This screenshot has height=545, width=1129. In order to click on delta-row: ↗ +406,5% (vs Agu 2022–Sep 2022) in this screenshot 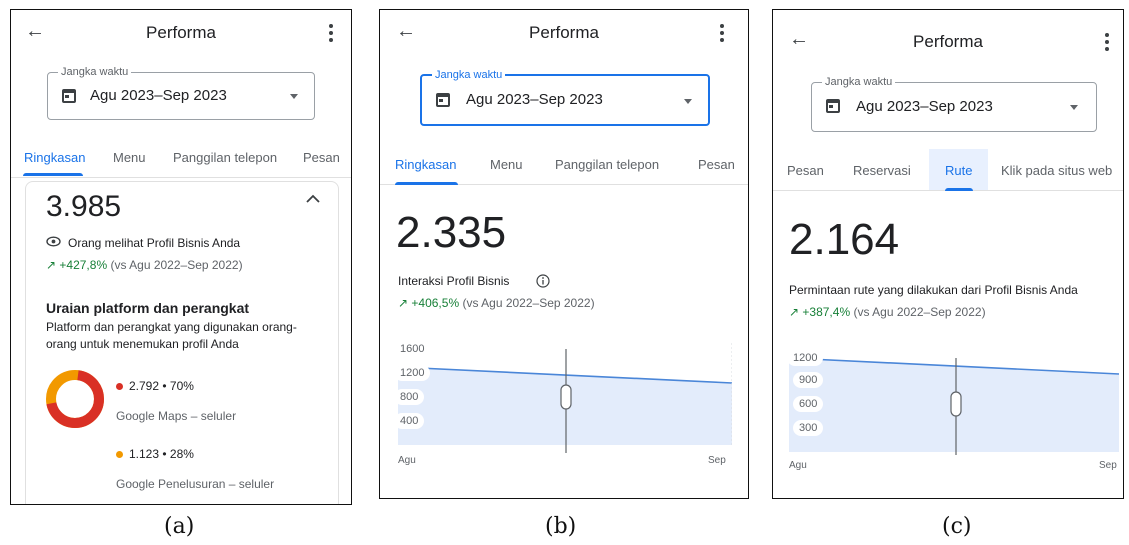, I will do `click(496, 303)`.